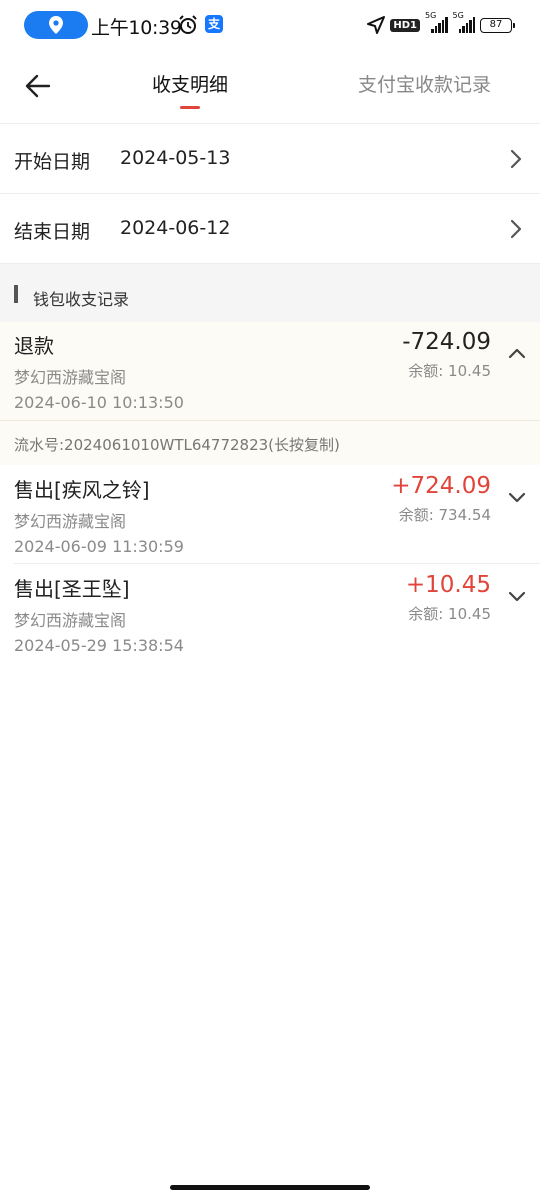 The image size is (540, 1200). I want to click on back-arrow-icon, so click(38, 86).